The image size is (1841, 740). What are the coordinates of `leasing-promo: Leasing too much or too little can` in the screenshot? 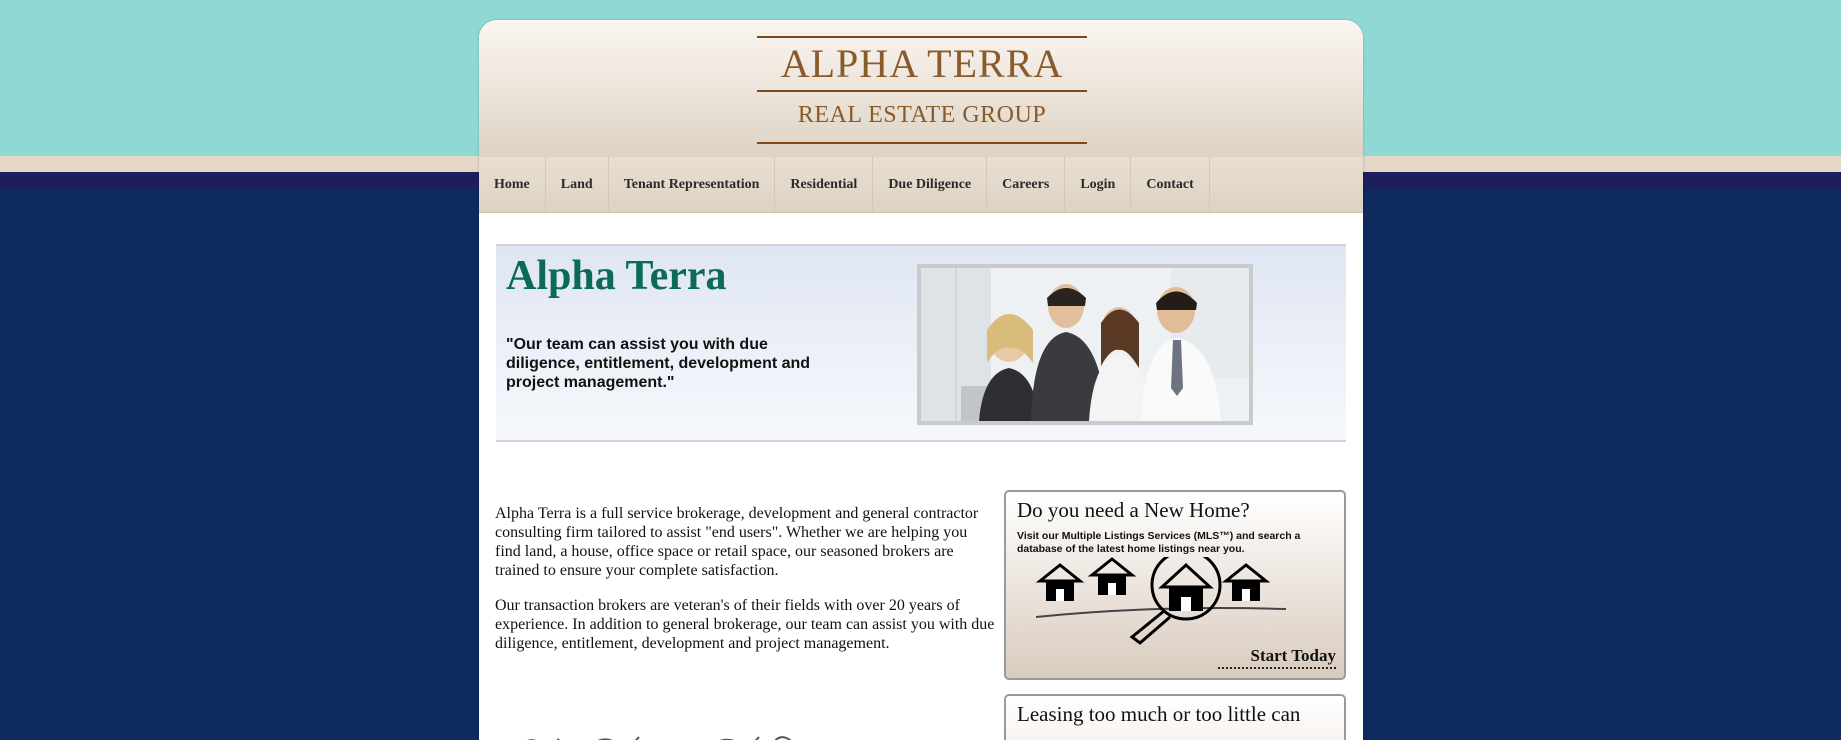 It's located at (1175, 717).